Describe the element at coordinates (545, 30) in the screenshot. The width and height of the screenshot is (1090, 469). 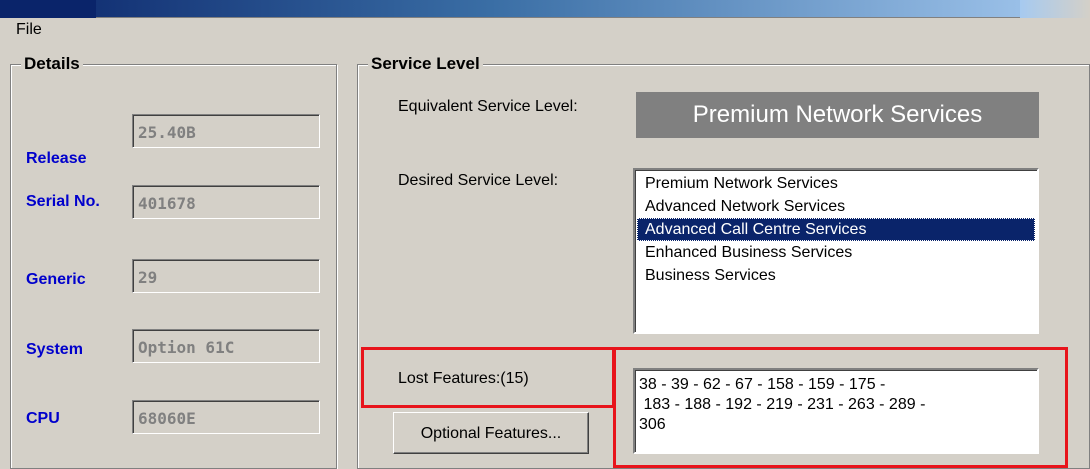
I see `menu-bar: File` at that location.